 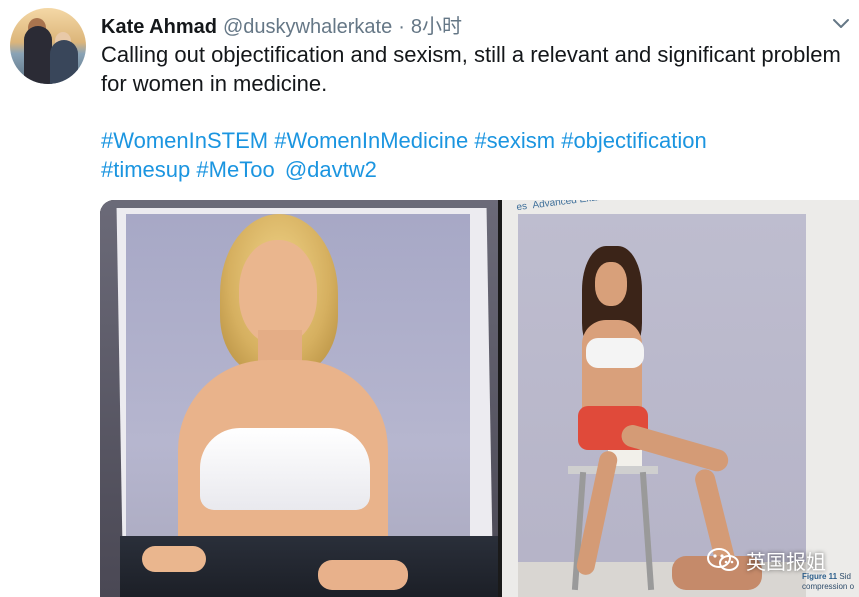 What do you see at coordinates (371, 140) in the screenshot?
I see `hashtag-link: #WomenInMedicine` at bounding box center [371, 140].